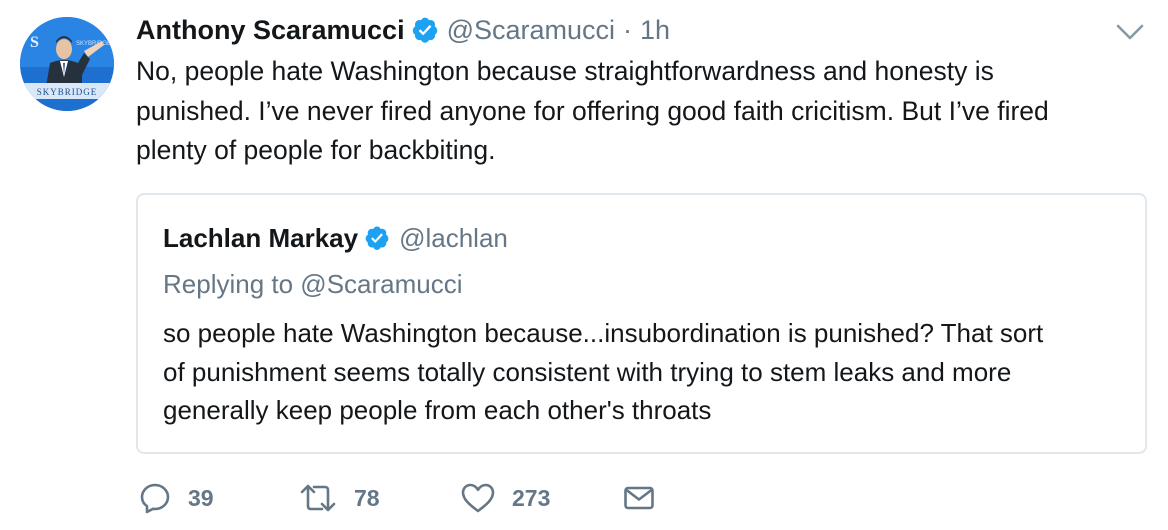 This screenshot has height=530, width=1168. Describe the element at coordinates (261, 237) in the screenshot. I see `quoted-author-name: Lachlan Markay` at that location.